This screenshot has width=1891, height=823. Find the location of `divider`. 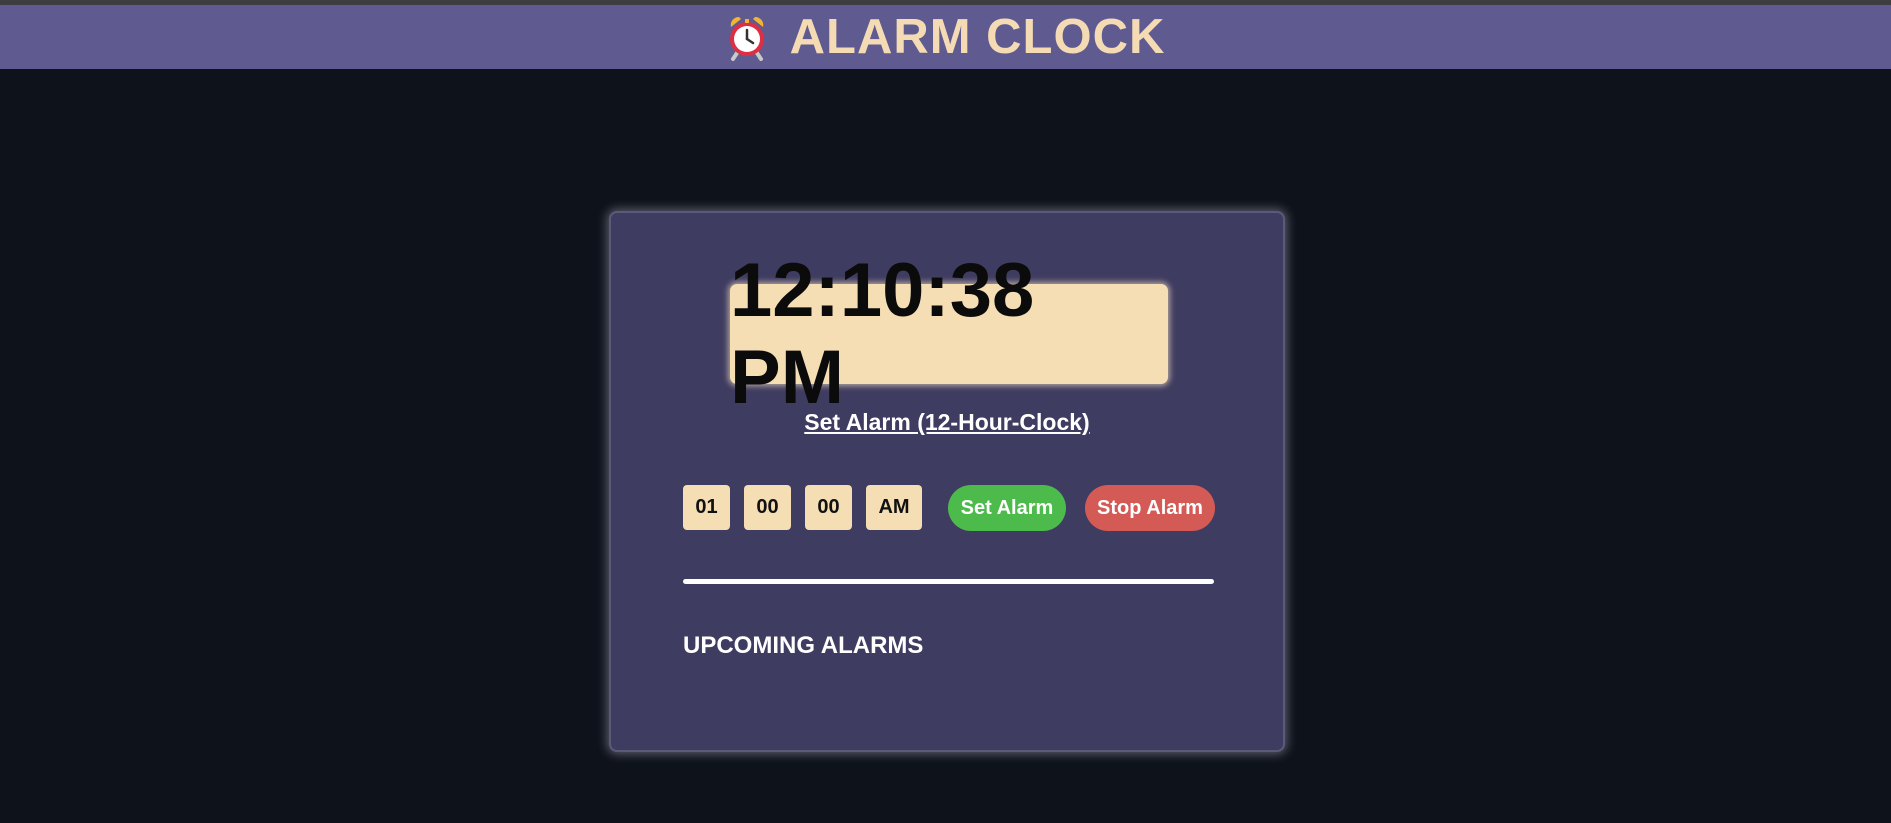

divider is located at coordinates (948, 581).